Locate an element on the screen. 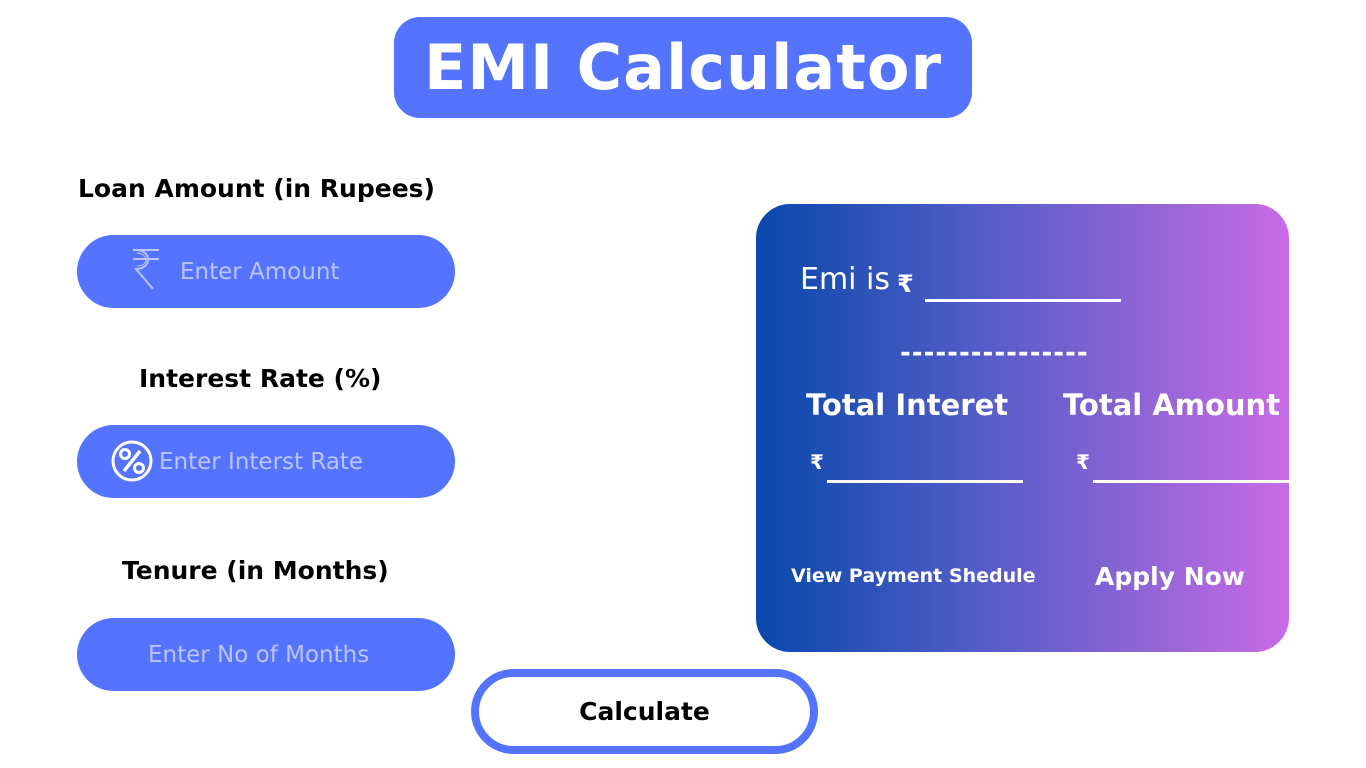 This screenshot has width=1366, height=768. interest-rate-label: Interest Rate (%) is located at coordinates (260, 378).